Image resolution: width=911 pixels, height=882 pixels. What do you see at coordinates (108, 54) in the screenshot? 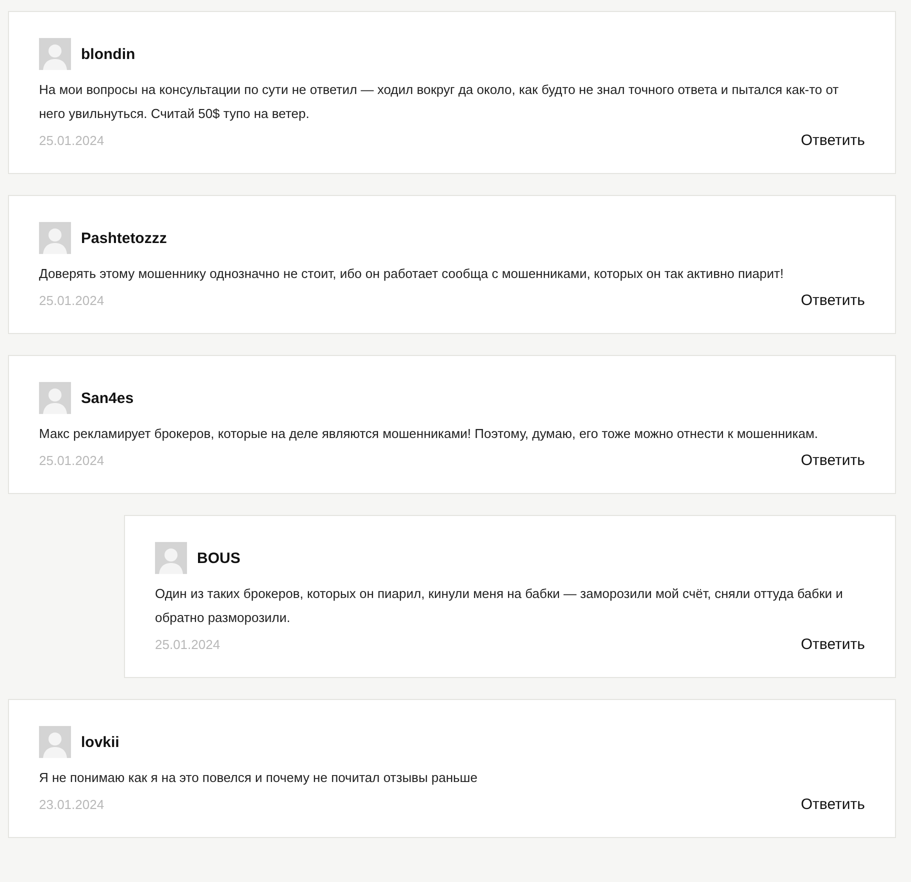
I see `author-name: blondin` at bounding box center [108, 54].